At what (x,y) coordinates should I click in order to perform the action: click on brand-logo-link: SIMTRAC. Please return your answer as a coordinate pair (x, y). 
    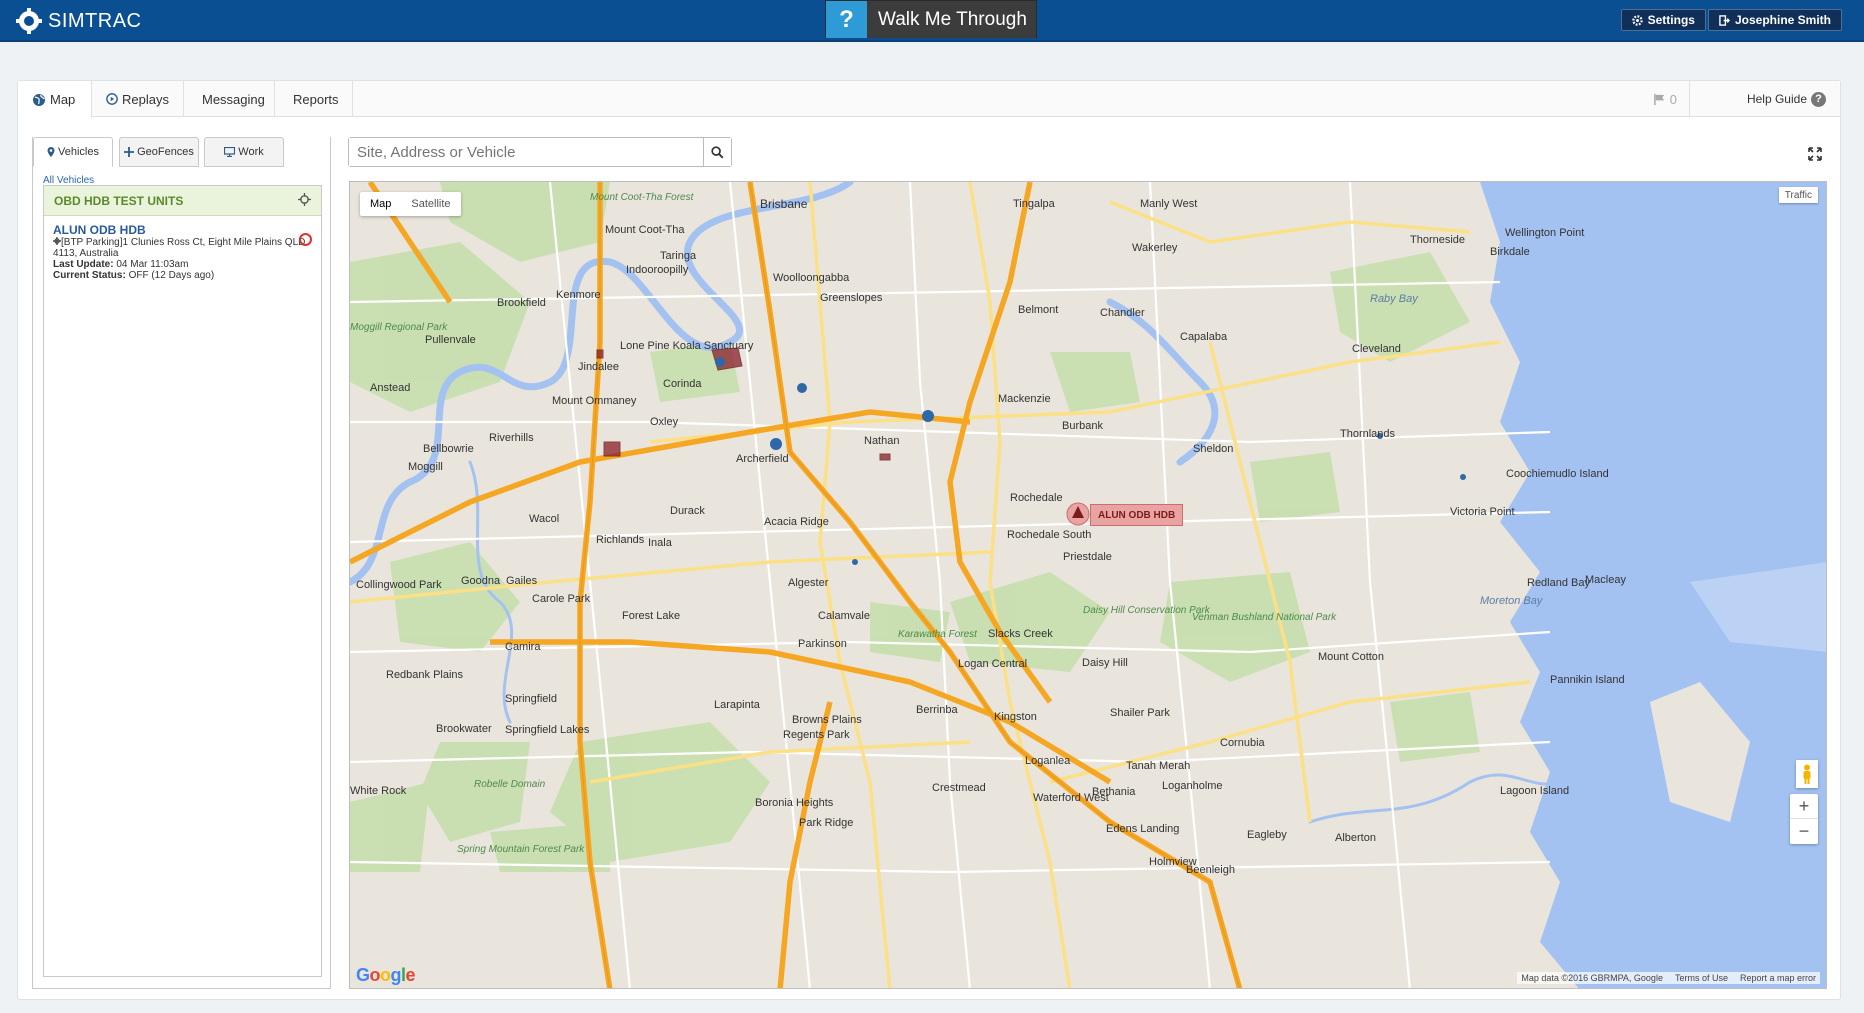
    Looking at the image, I should click on (79, 21).